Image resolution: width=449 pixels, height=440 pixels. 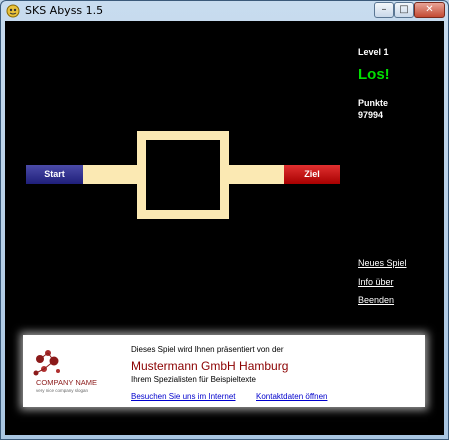 I want to click on window-title: SKS Abyss 1.5, so click(x=64, y=10).